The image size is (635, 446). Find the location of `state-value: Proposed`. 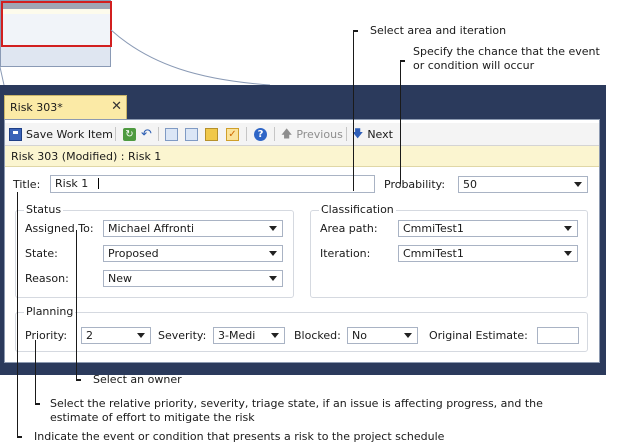

state-value: Proposed is located at coordinates (133, 253).